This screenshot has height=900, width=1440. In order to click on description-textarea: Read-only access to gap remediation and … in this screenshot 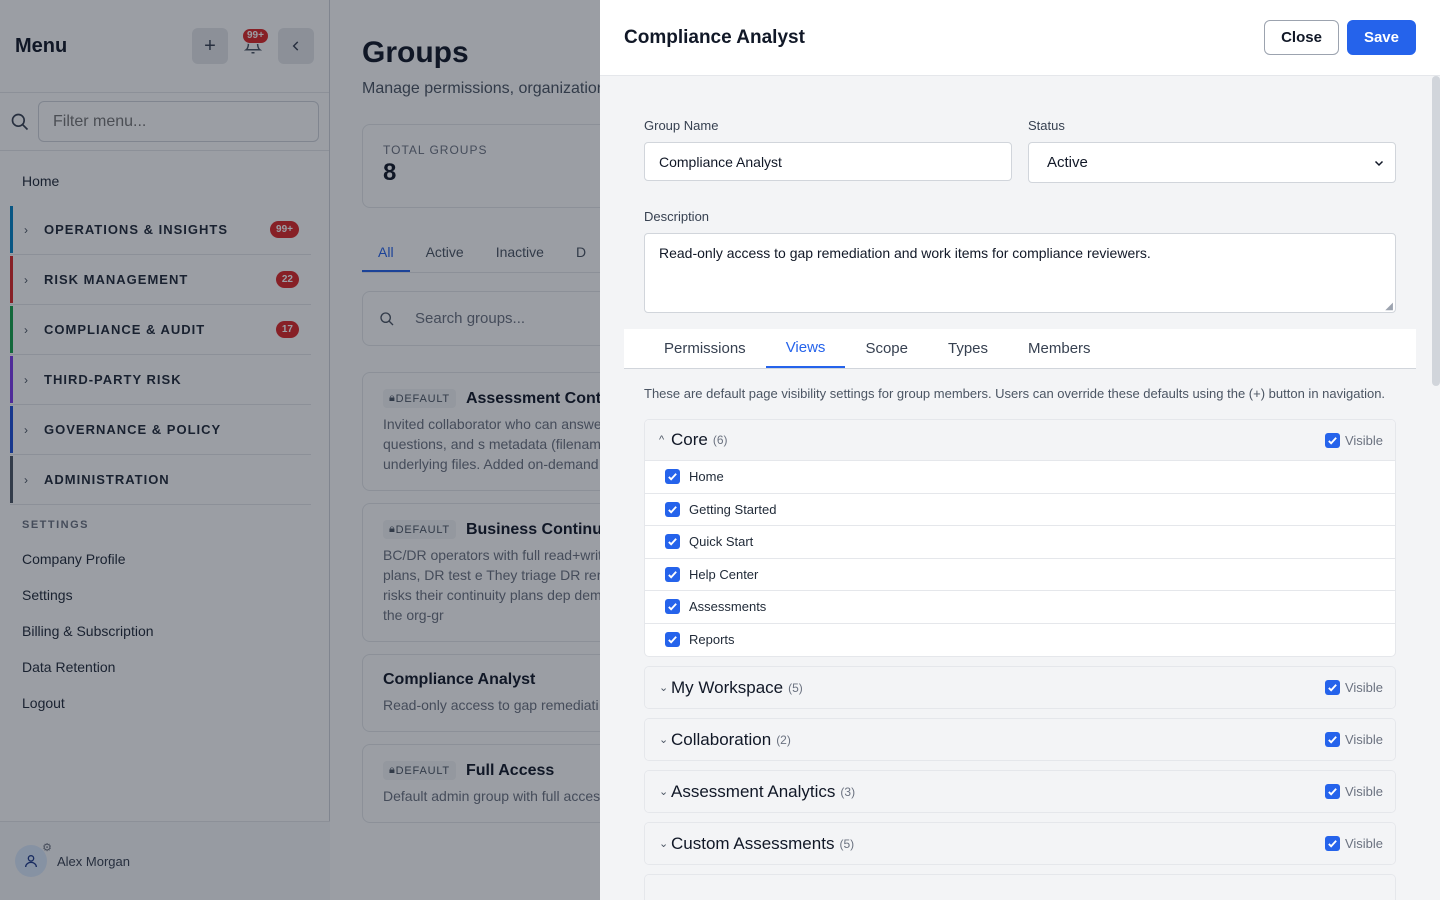, I will do `click(1020, 273)`.